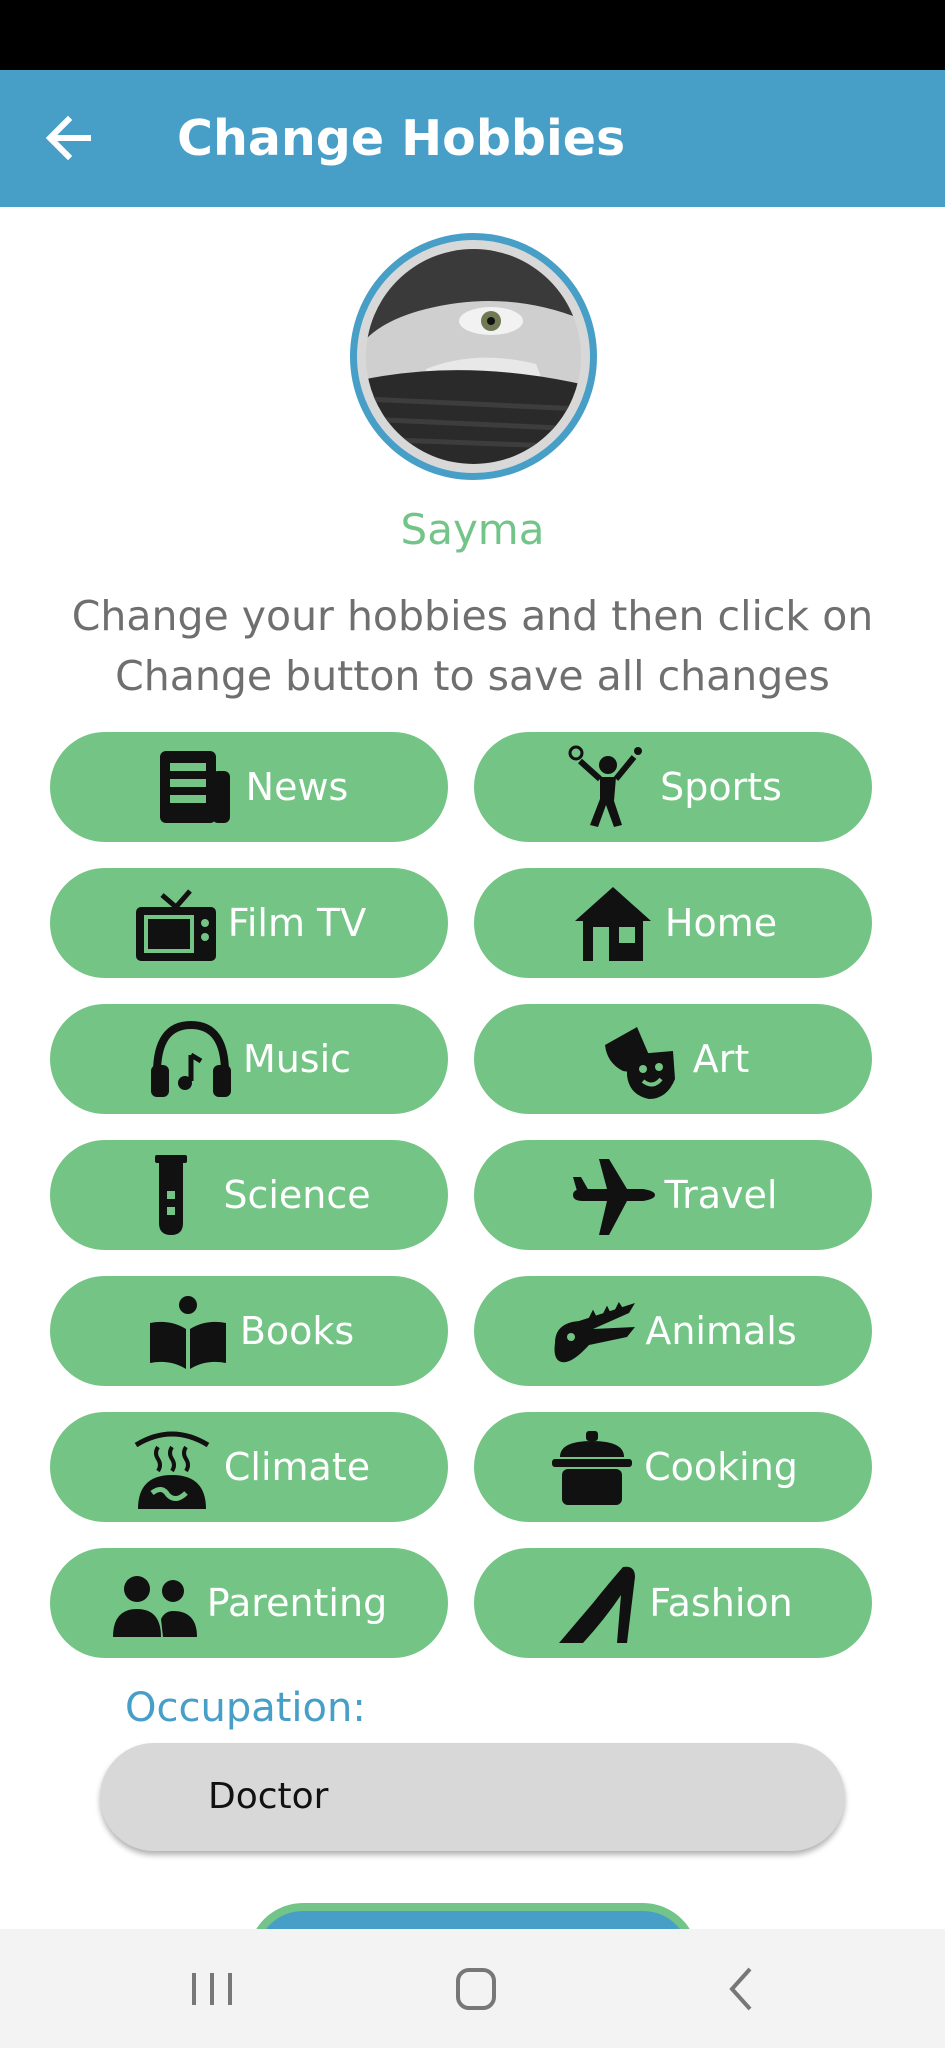  I want to click on hobby-button-cooking: Cooking, so click(673, 1467).